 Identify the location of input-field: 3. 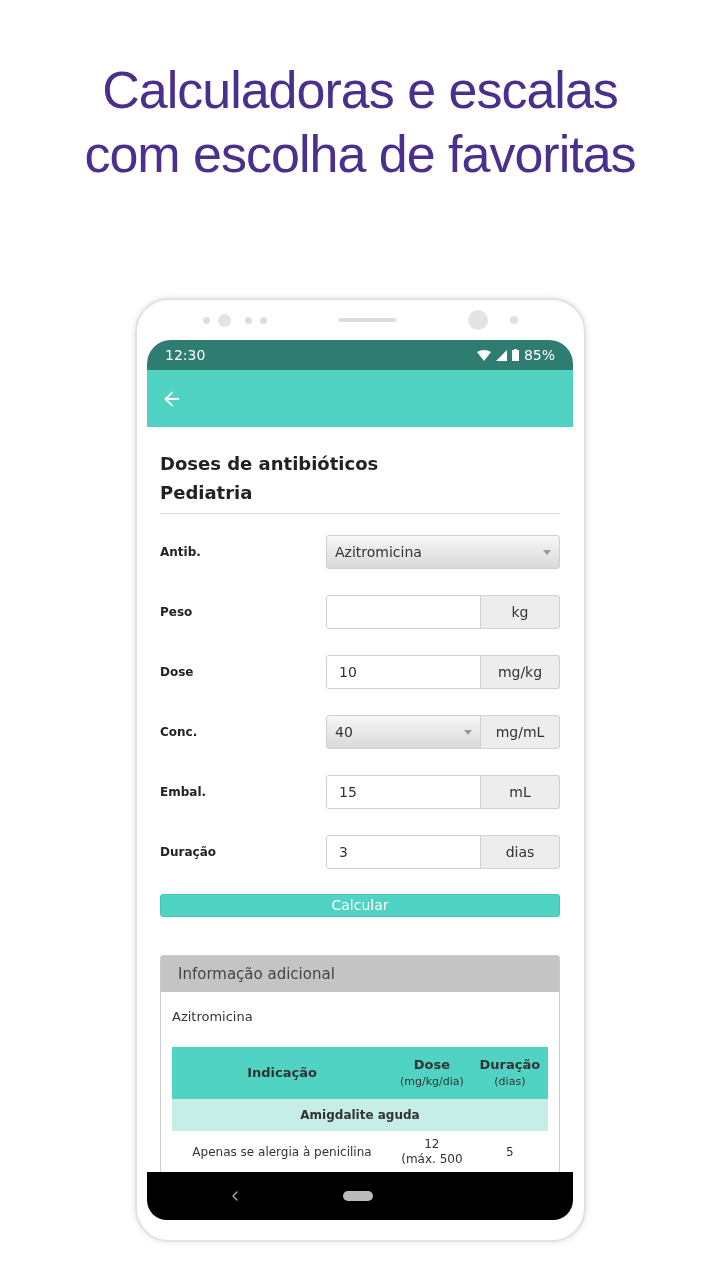
(403, 852).